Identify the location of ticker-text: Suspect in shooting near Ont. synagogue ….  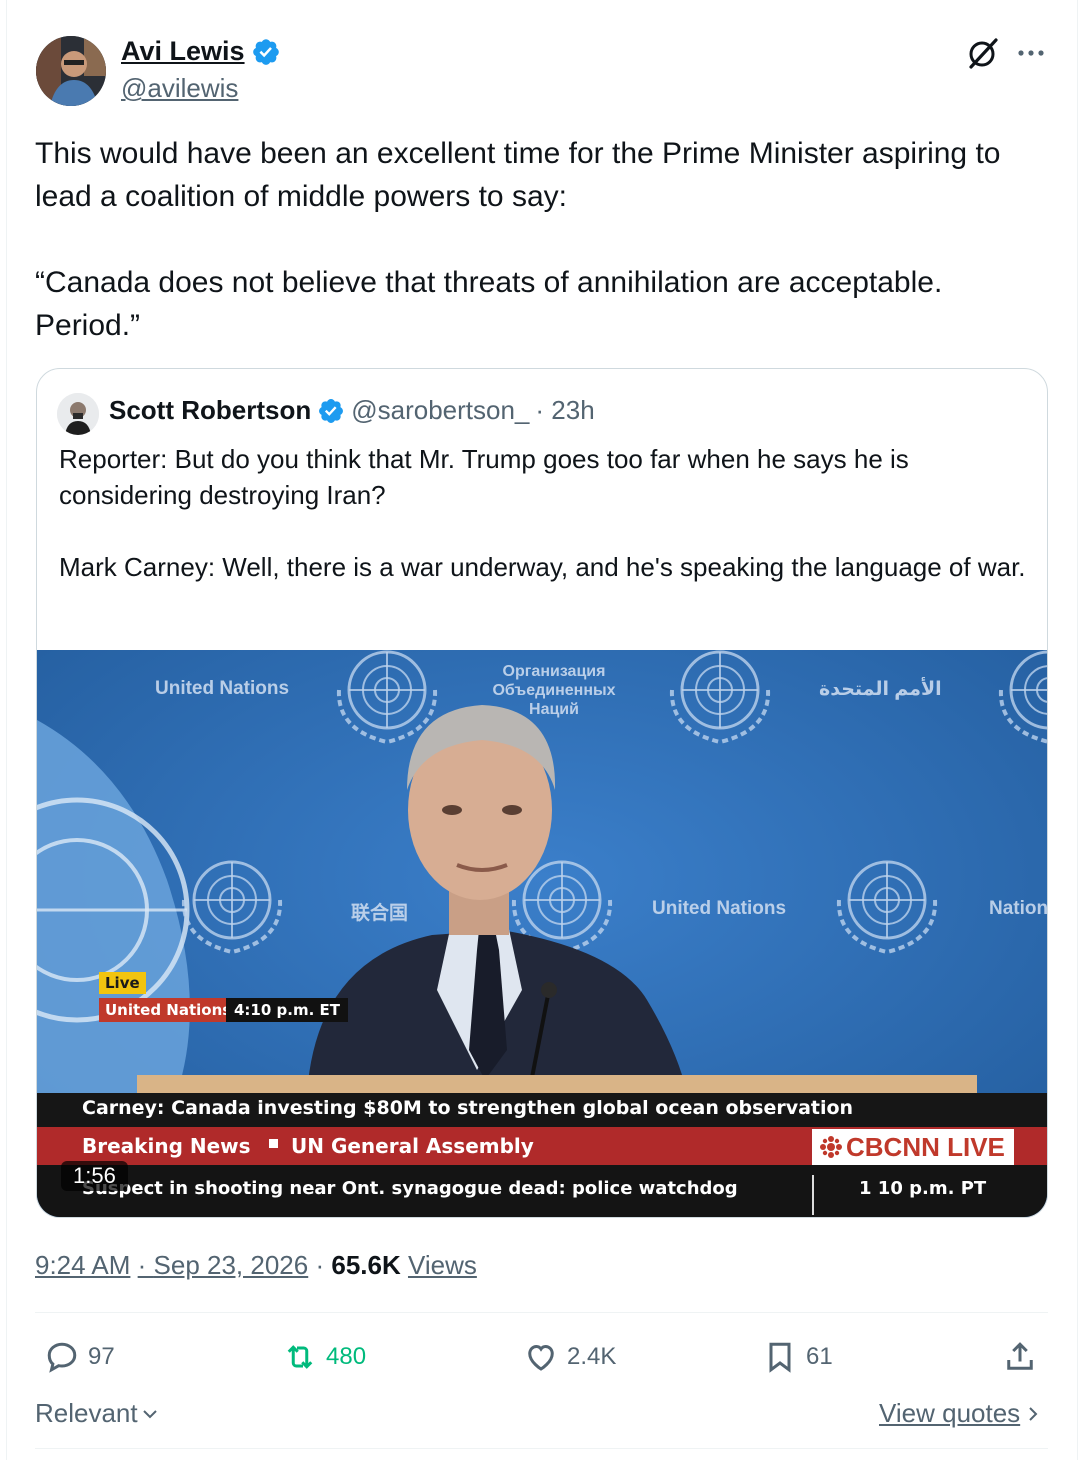
(410, 1188).